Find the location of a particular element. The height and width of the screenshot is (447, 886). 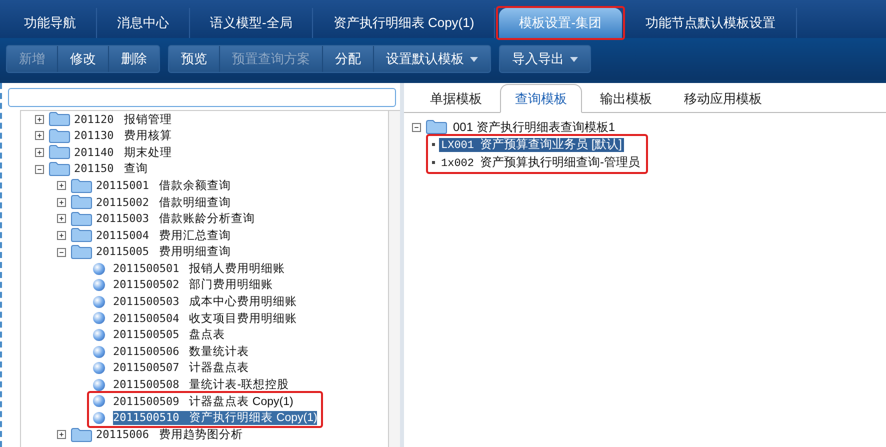

template-item: LX001 资产预算查询业务员 [默认] is located at coordinates (531, 145).